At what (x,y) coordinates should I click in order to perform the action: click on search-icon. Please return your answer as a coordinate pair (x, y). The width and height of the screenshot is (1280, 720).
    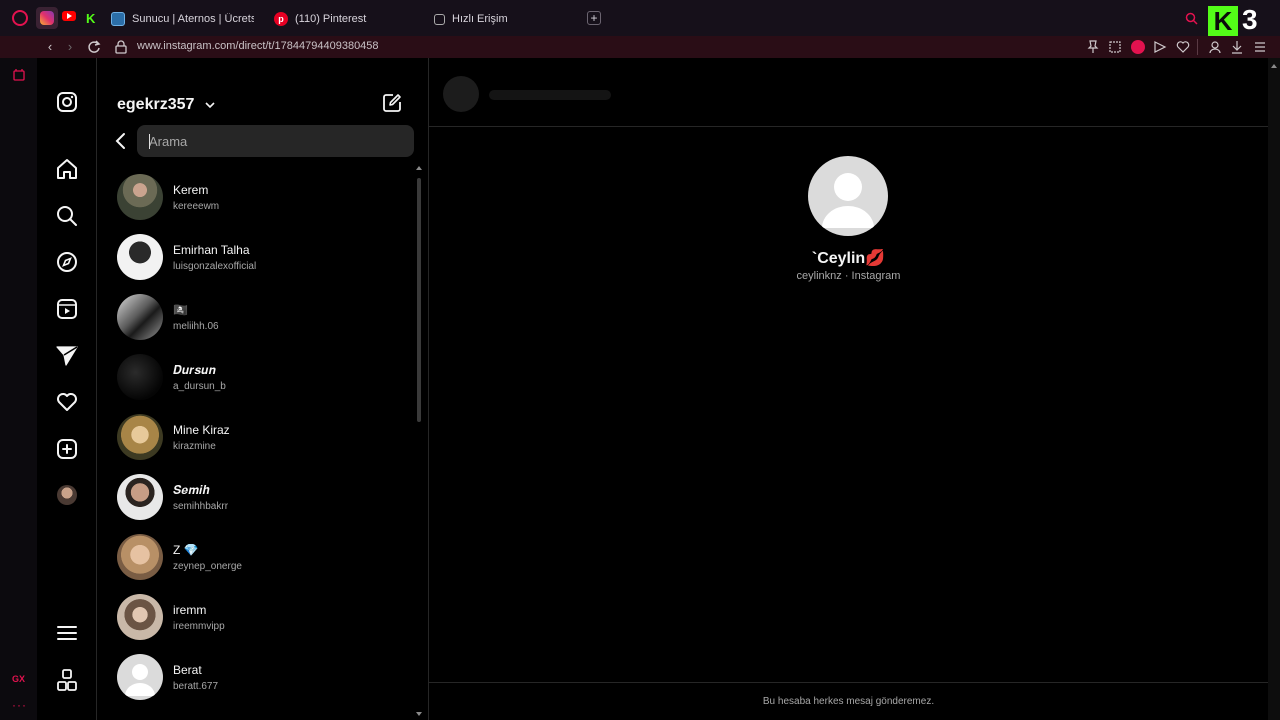
    Looking at the image, I should click on (67, 216).